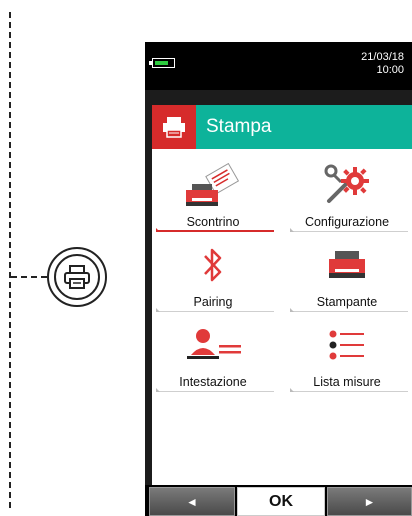 The image size is (412, 516). What do you see at coordinates (239, 126) in the screenshot?
I see `page-title: Stampa` at bounding box center [239, 126].